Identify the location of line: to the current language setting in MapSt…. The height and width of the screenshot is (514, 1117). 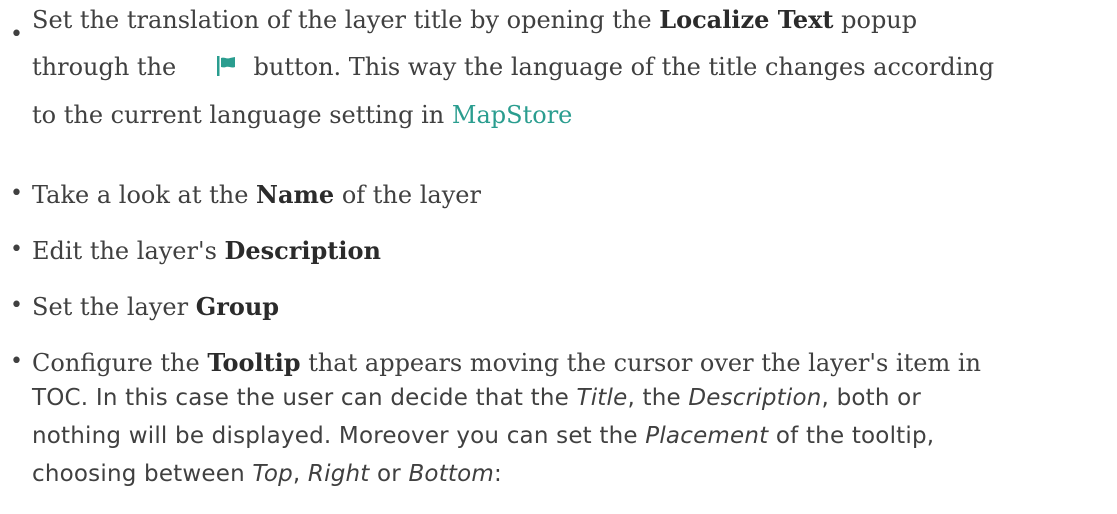
(302, 115).